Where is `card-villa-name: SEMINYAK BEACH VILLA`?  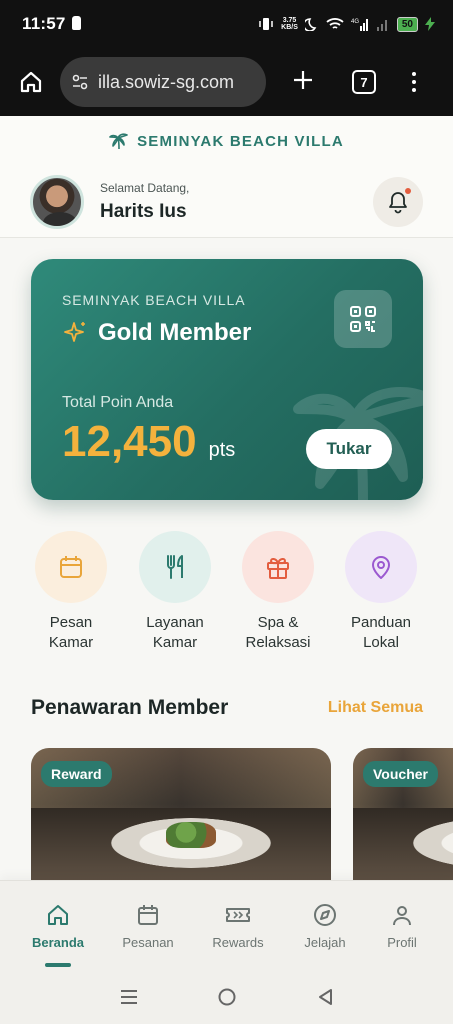 card-villa-name: SEMINYAK BEACH VILLA is located at coordinates (154, 300).